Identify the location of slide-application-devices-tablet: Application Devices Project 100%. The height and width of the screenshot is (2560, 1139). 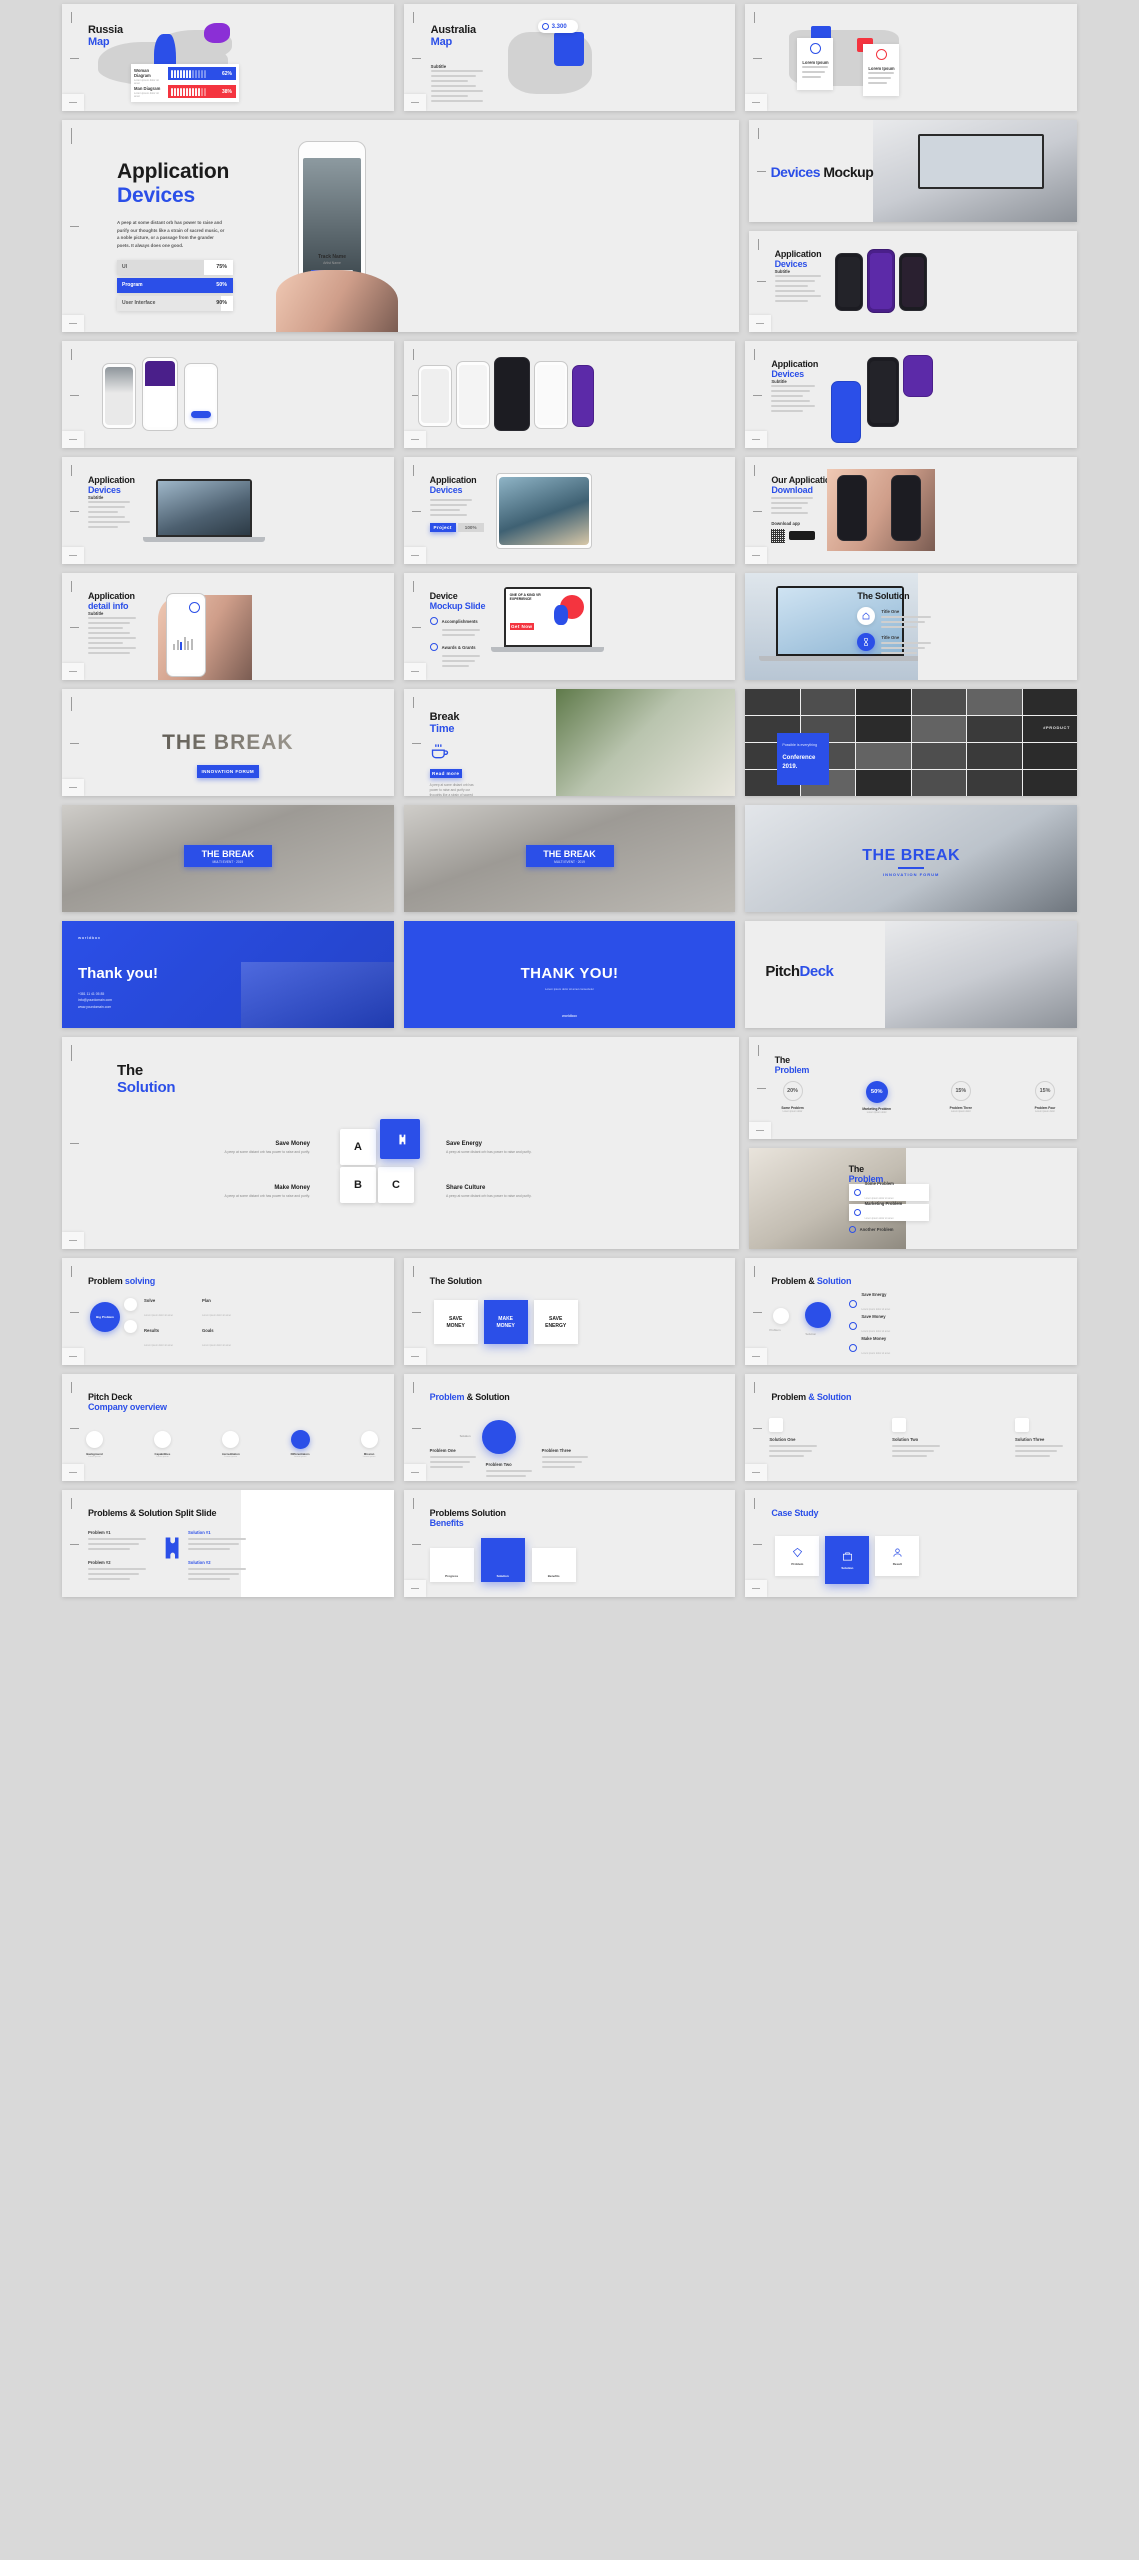
(569, 510).